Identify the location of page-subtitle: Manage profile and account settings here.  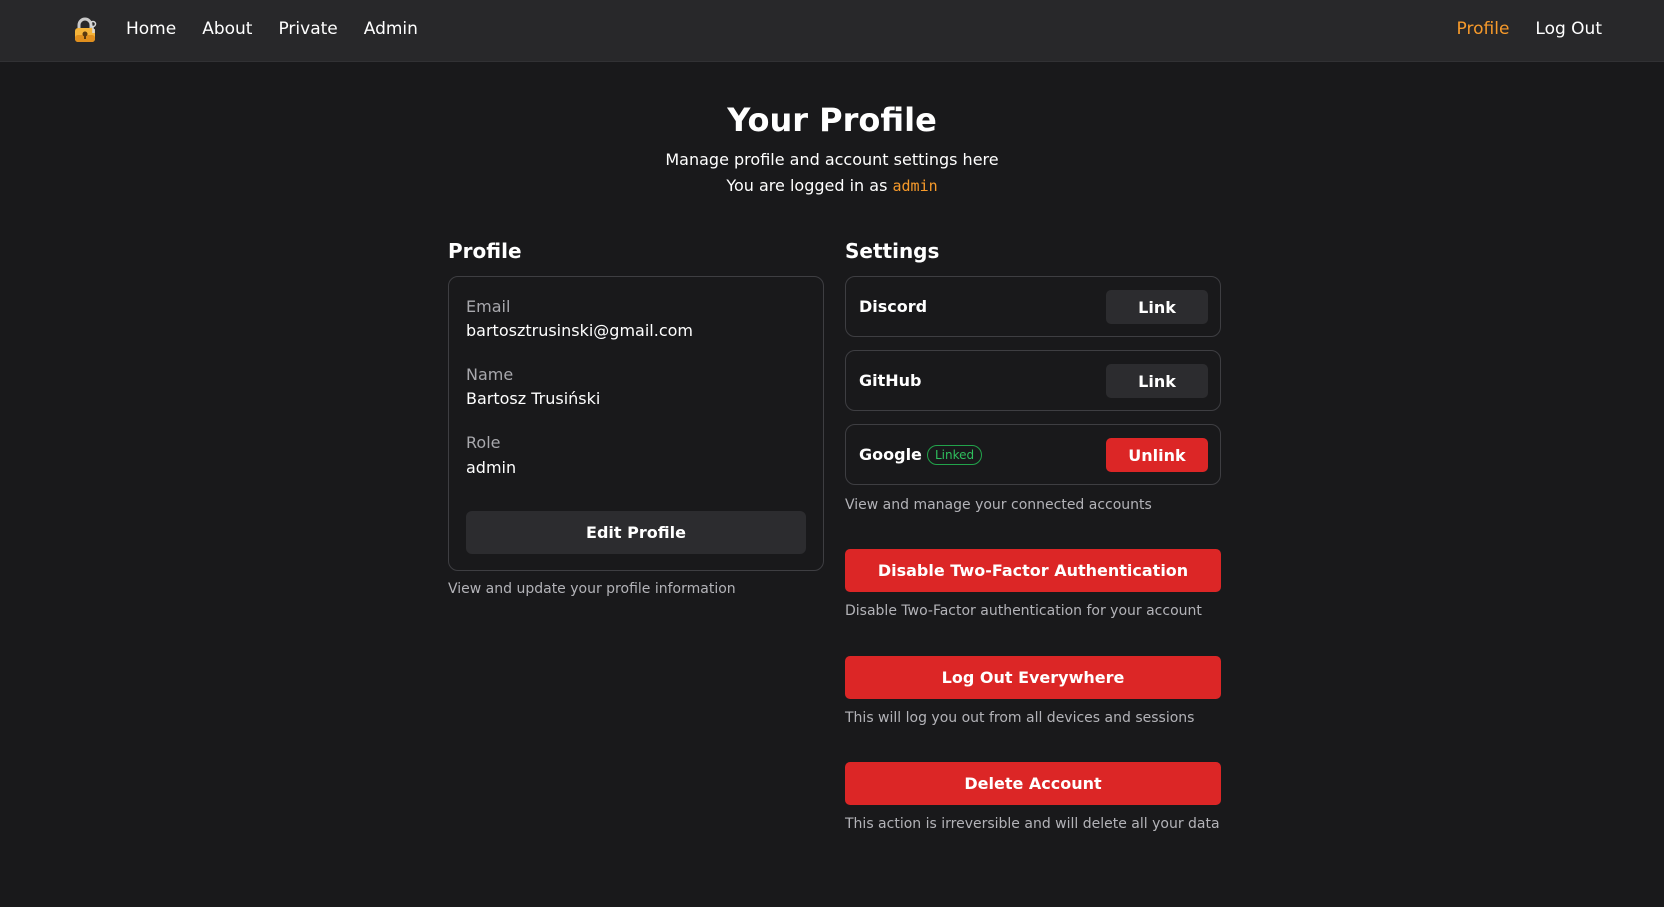
(832, 159).